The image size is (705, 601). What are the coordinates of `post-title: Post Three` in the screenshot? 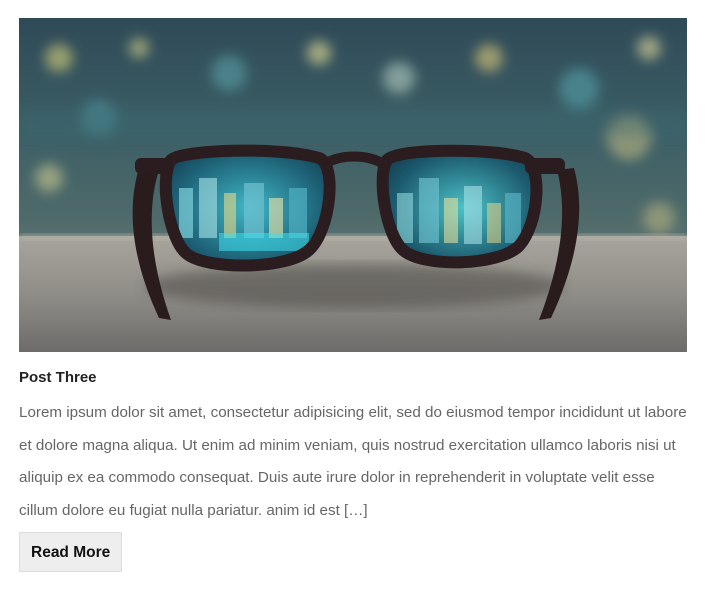 It's located at (353, 378).